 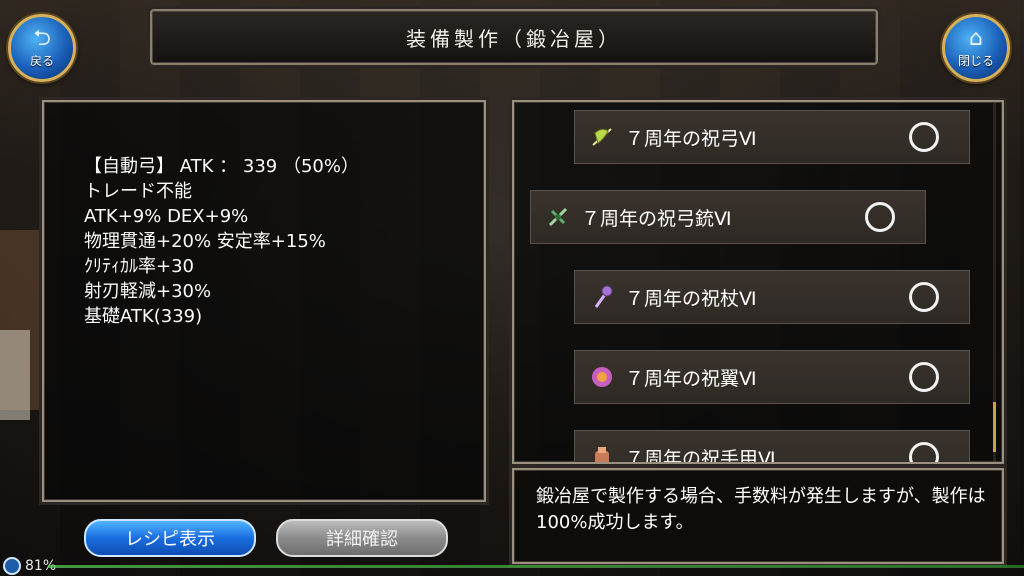 What do you see at coordinates (12, 566) in the screenshot?
I see `battery-icon` at bounding box center [12, 566].